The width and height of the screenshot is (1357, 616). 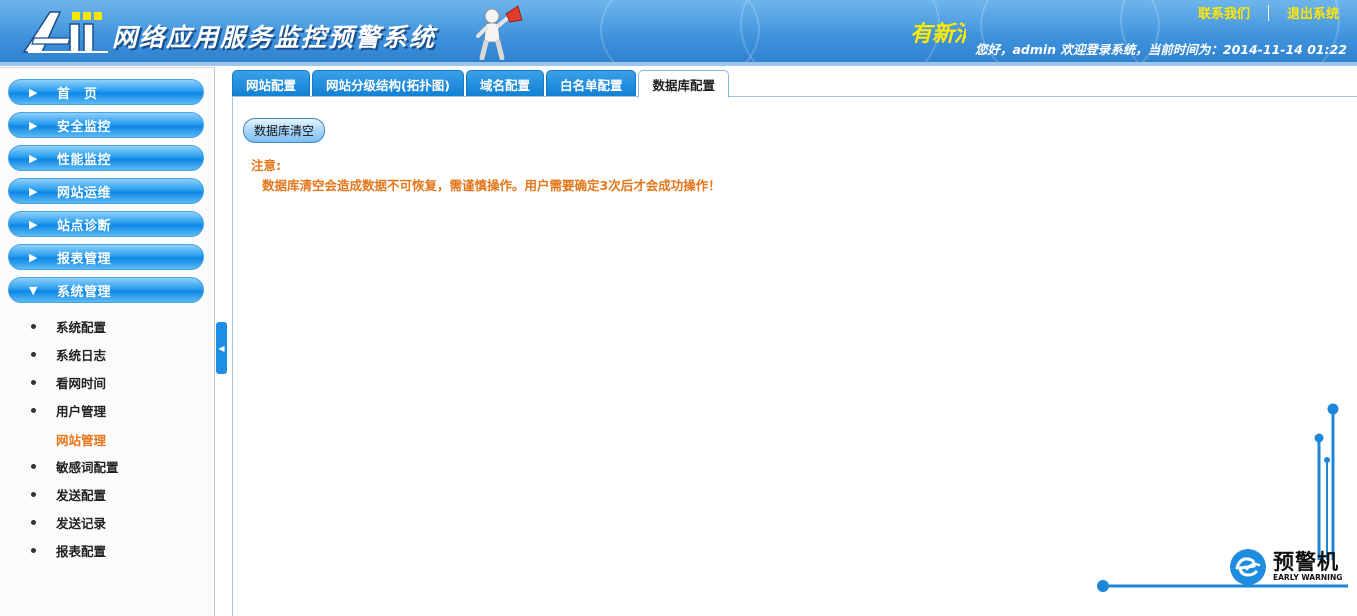 What do you see at coordinates (504, 83) in the screenshot?
I see `tab-domain-config: 域名配置` at bounding box center [504, 83].